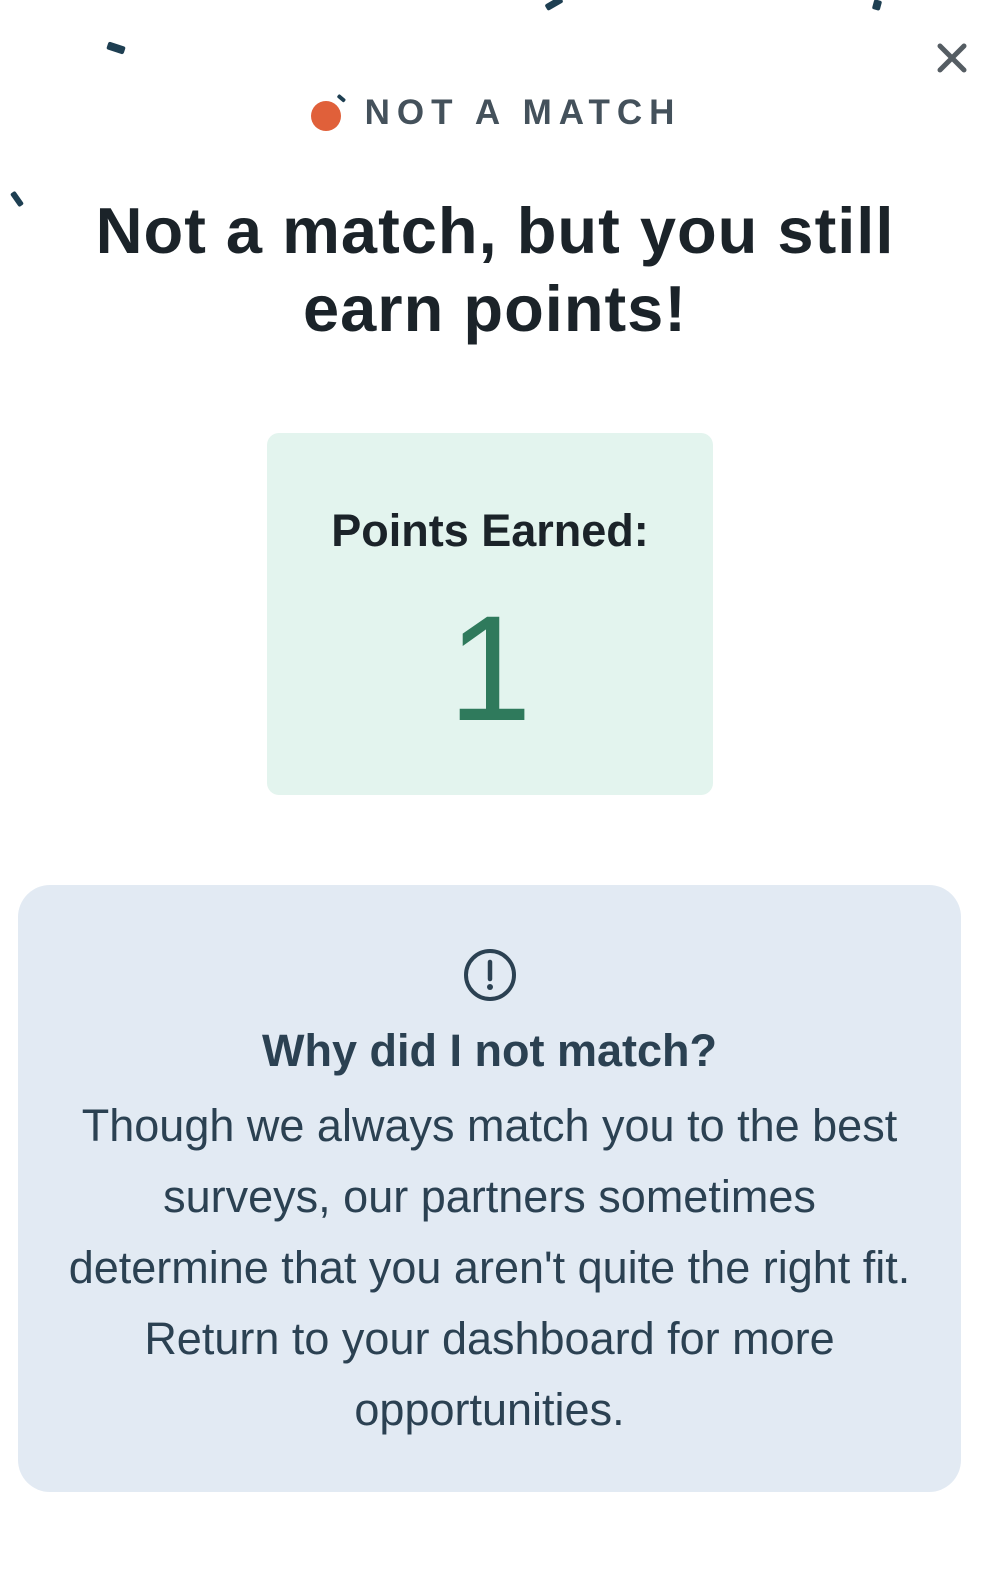  Describe the element at coordinates (490, 530) in the screenshot. I see `points-label: Points Earned:` at that location.